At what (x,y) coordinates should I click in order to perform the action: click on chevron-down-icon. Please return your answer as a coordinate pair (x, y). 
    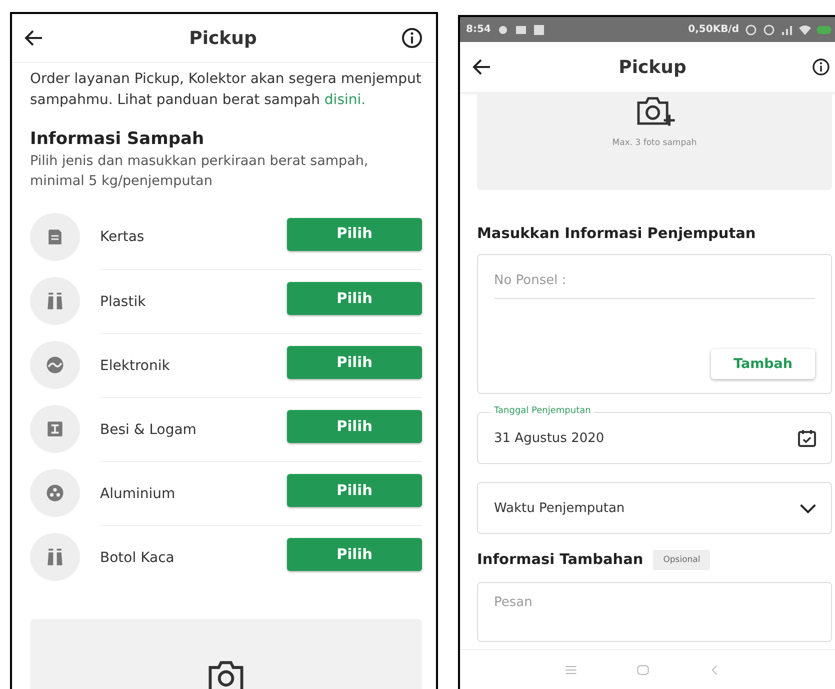
    Looking at the image, I should click on (808, 508).